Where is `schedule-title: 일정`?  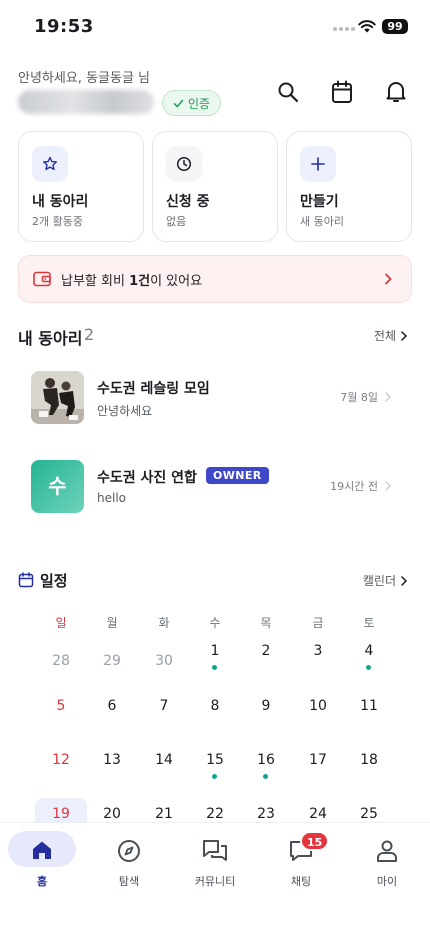
schedule-title: 일정 is located at coordinates (54, 581).